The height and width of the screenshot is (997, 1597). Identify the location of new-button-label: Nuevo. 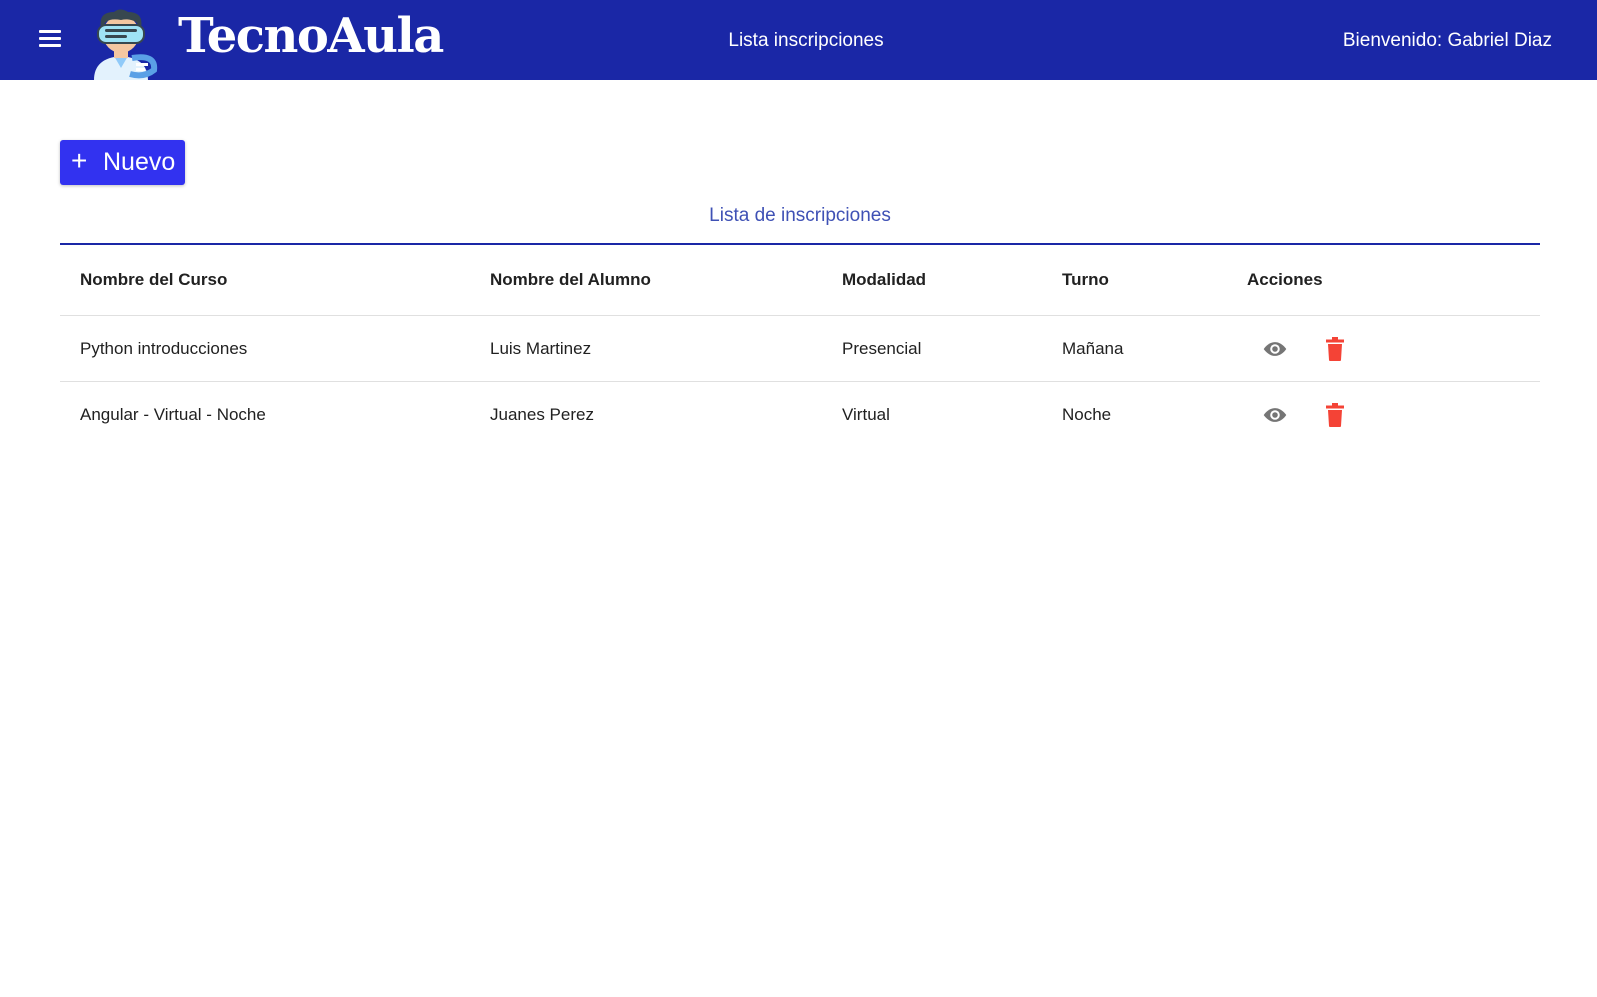
(139, 162).